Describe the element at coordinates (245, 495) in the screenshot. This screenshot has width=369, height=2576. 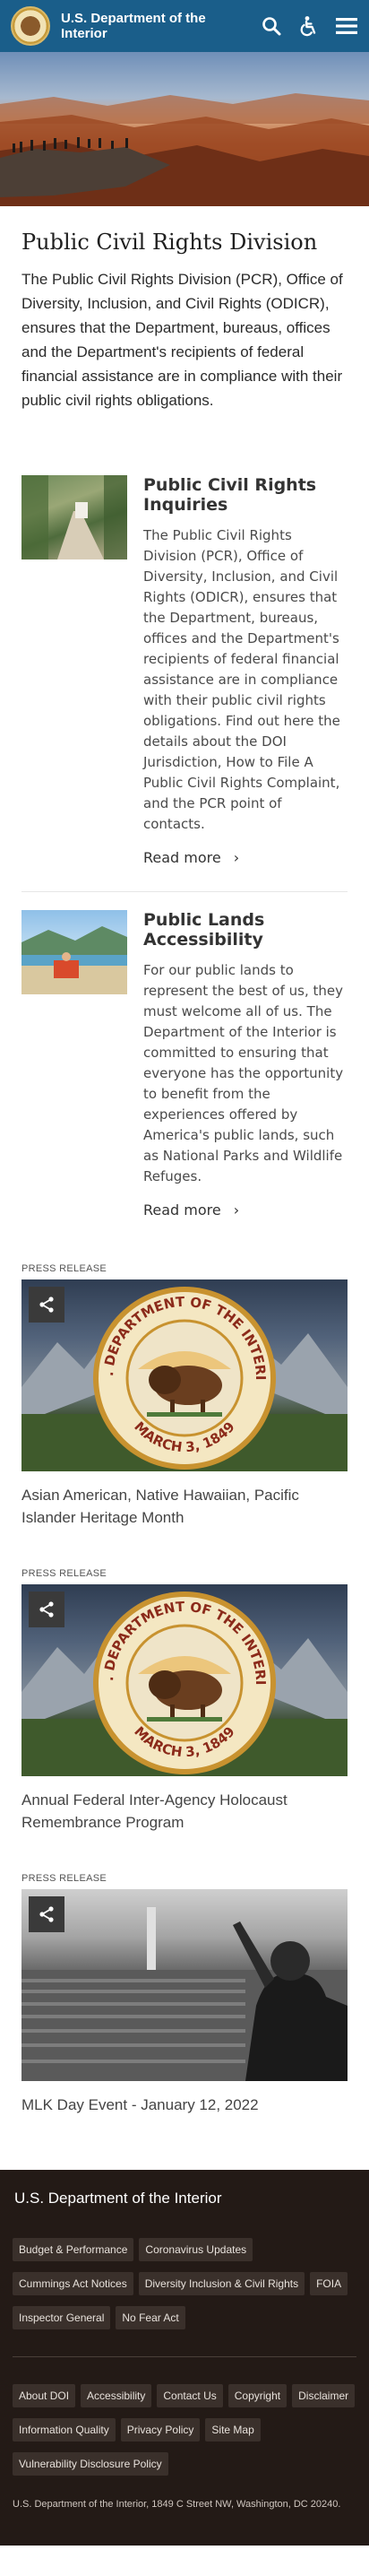
I see `feature-title: Public Civil Rights Inquiries` at that location.